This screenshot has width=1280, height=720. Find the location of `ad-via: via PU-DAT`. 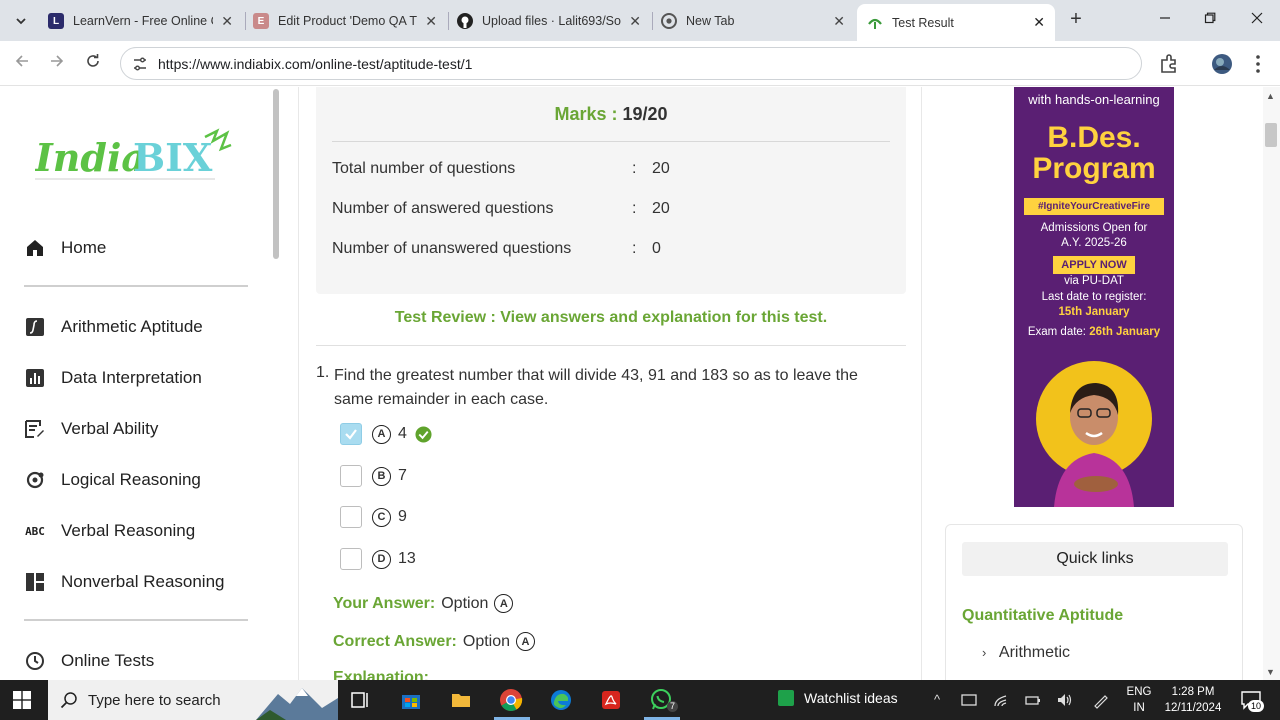

ad-via: via PU-DAT is located at coordinates (1094, 281).